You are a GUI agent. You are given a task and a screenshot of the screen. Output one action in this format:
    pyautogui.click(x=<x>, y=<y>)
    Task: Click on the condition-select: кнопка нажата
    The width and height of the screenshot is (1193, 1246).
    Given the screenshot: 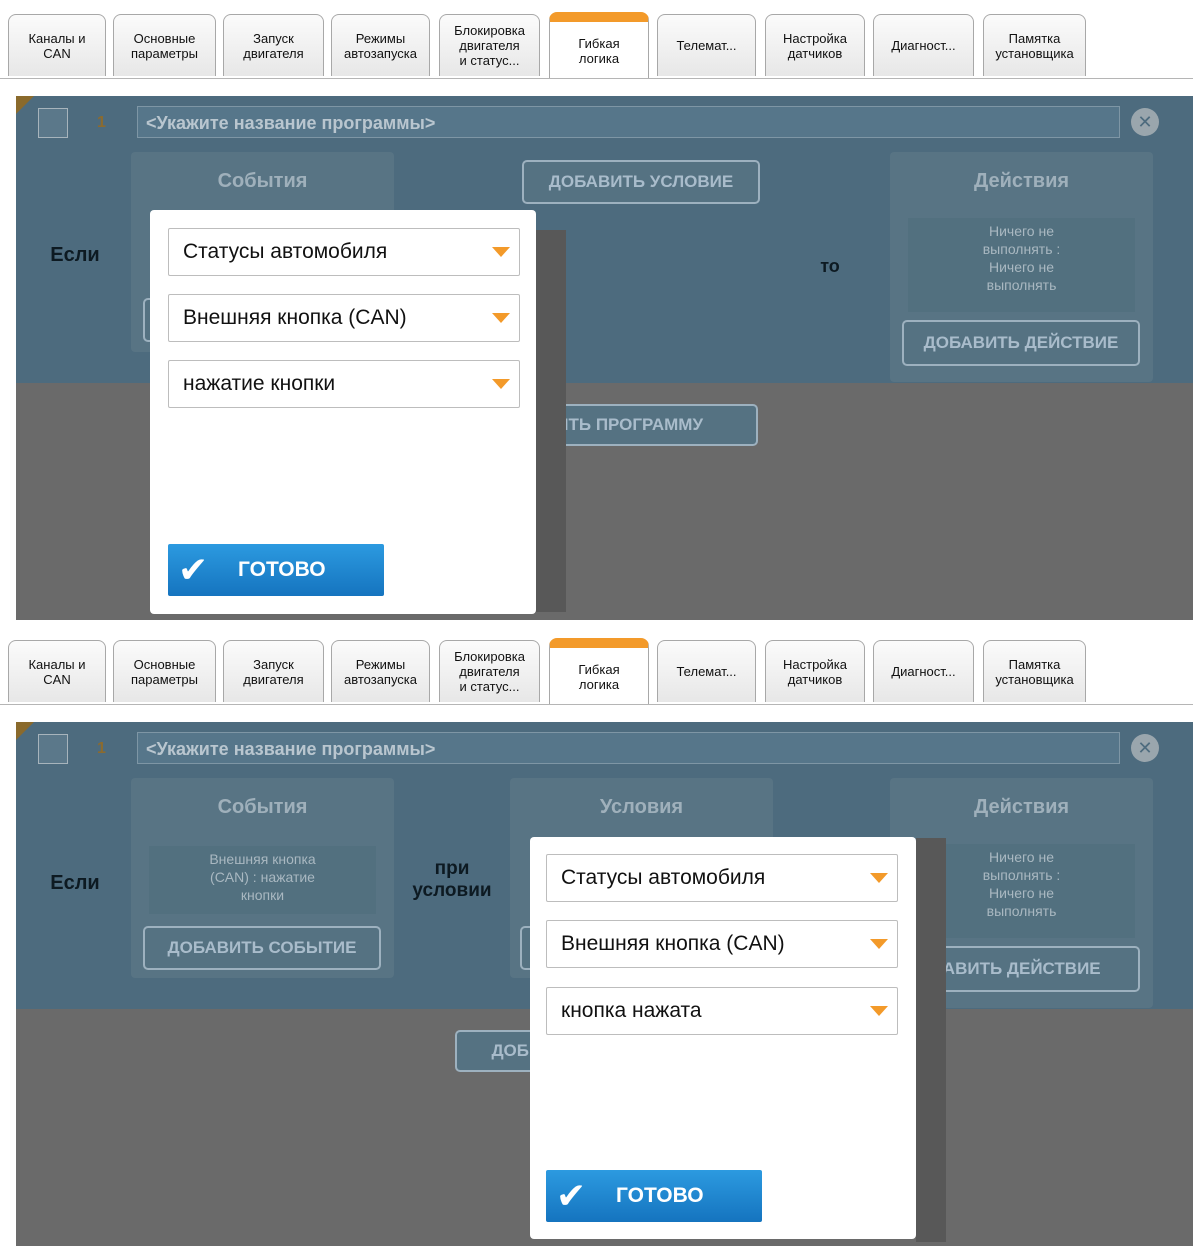 What is the action you would take?
    pyautogui.click(x=722, y=1011)
    